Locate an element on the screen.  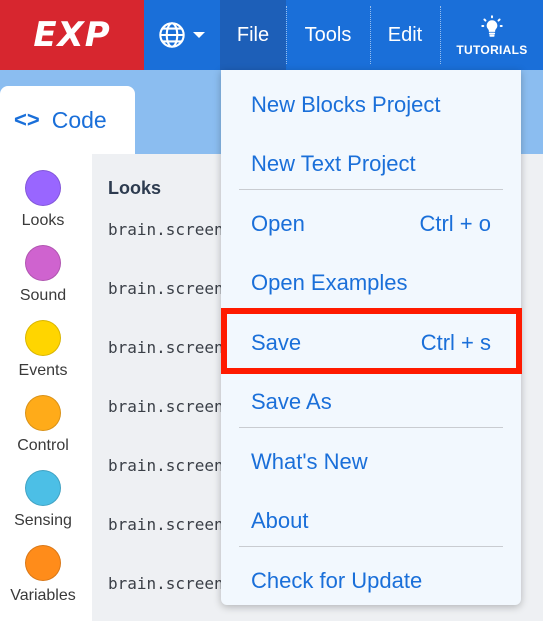
panel-title: Looks is located at coordinates (135, 188).